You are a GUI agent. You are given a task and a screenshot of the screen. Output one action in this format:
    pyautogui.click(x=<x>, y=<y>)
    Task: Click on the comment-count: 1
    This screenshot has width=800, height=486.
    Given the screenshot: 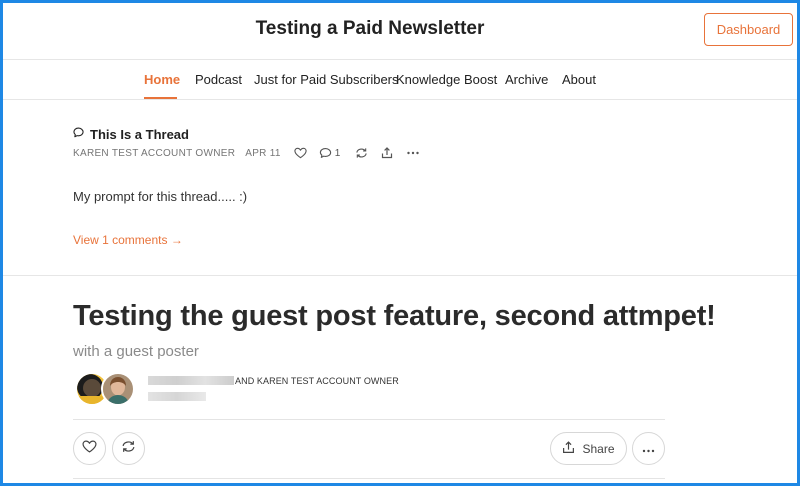 What is the action you would take?
    pyautogui.click(x=337, y=153)
    